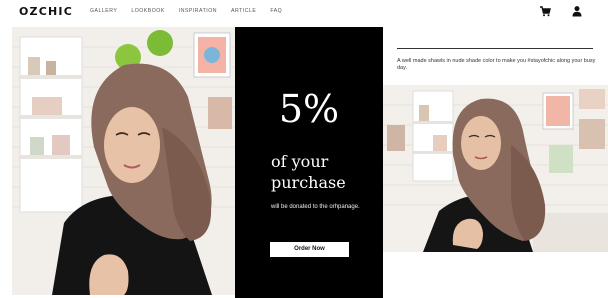  What do you see at coordinates (198, 11) in the screenshot?
I see `nav-item-inspiration: INSPIRATION` at bounding box center [198, 11].